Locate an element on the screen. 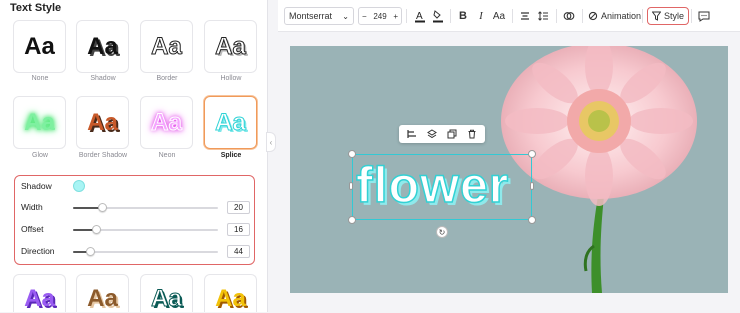  decrease-size-button: − is located at coordinates (364, 16).